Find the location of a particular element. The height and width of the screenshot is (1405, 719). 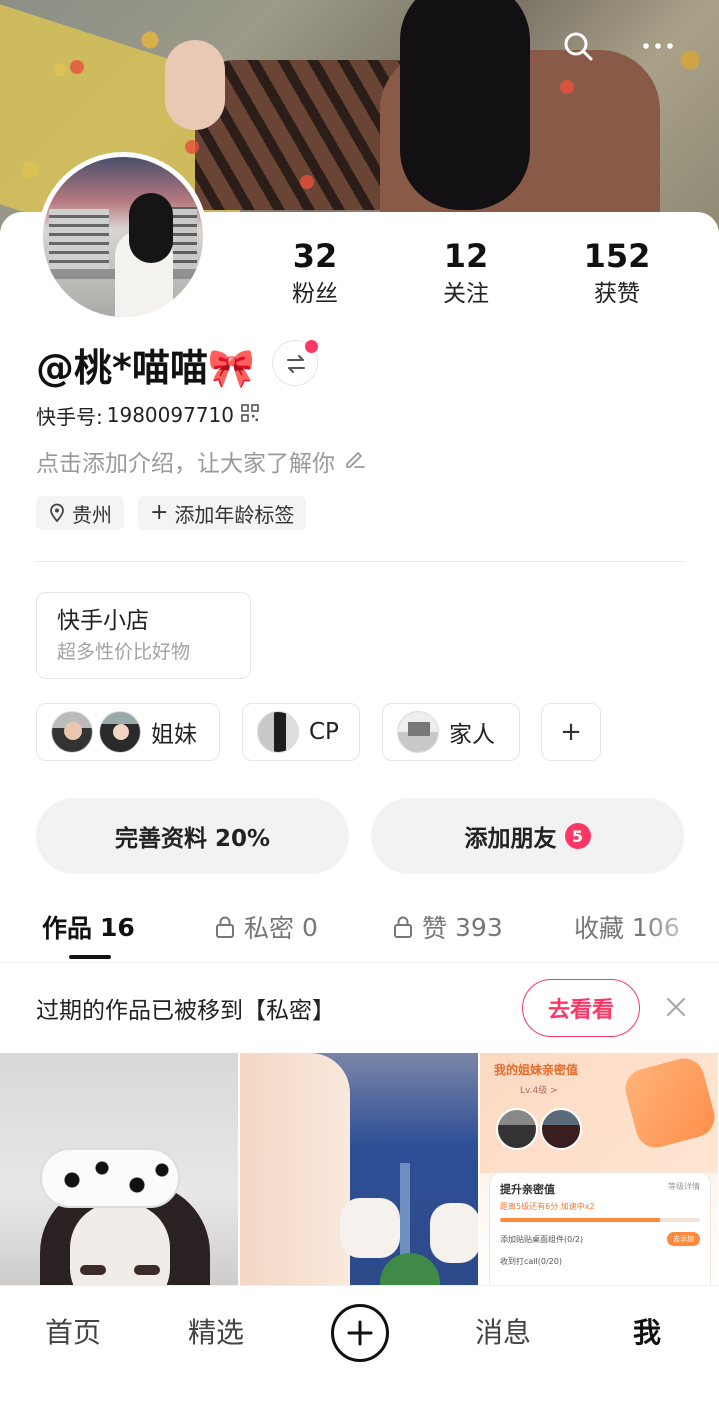

tab-works-count: 16 is located at coordinates (117, 927).